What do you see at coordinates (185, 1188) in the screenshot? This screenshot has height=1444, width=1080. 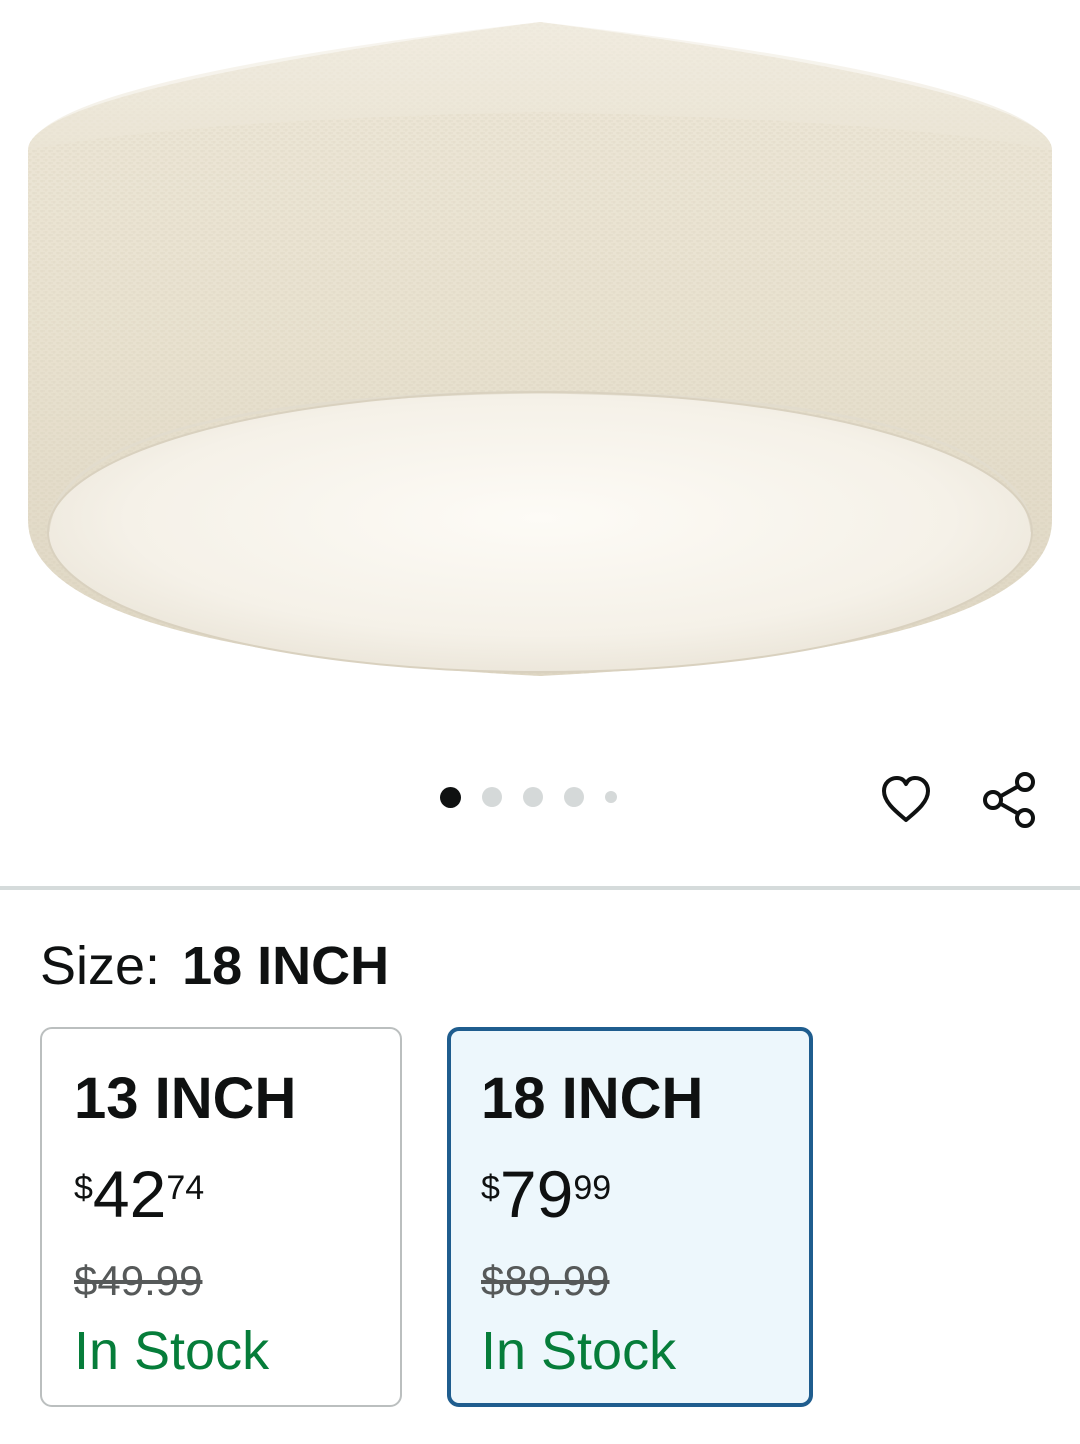 I see `price-fraction: 74` at bounding box center [185, 1188].